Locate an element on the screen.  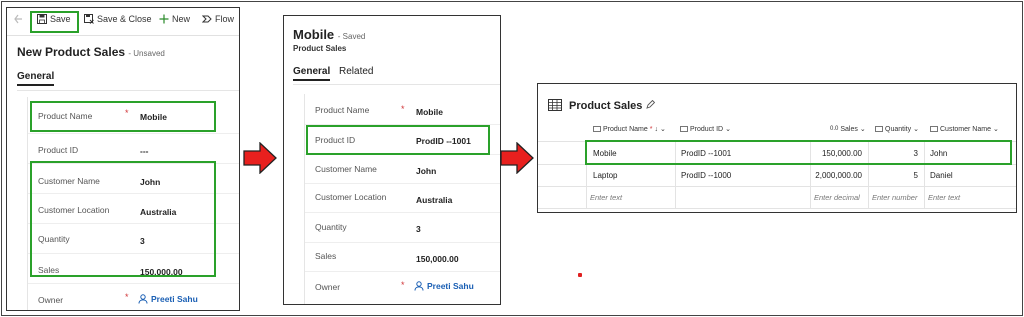
save-and-close-button: Save & Close is located at coordinates (118, 19).